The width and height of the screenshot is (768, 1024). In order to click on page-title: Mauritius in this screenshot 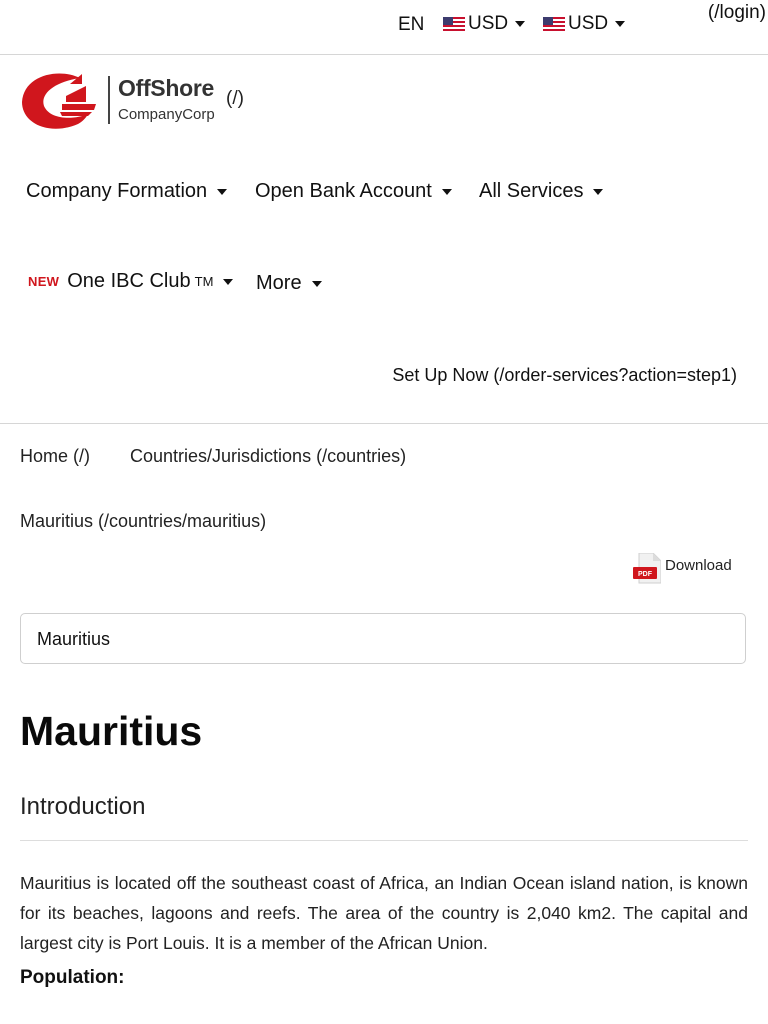, I will do `click(111, 731)`.